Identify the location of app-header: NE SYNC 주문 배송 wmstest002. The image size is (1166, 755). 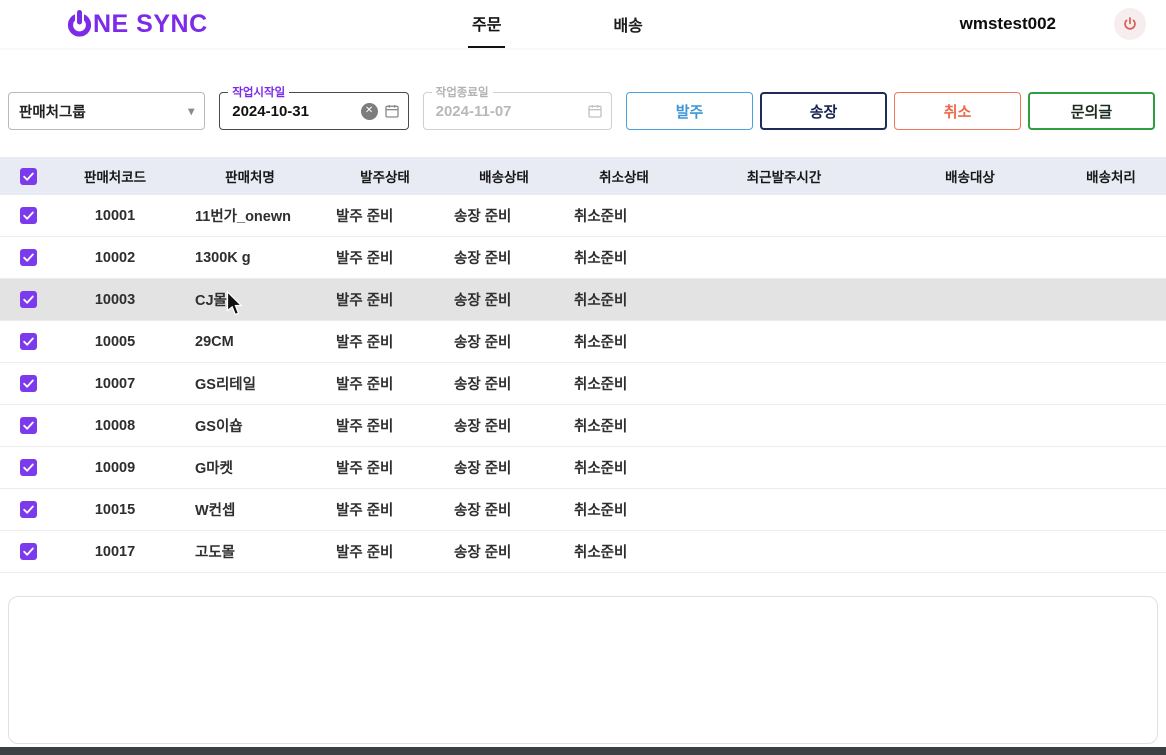
(583, 24).